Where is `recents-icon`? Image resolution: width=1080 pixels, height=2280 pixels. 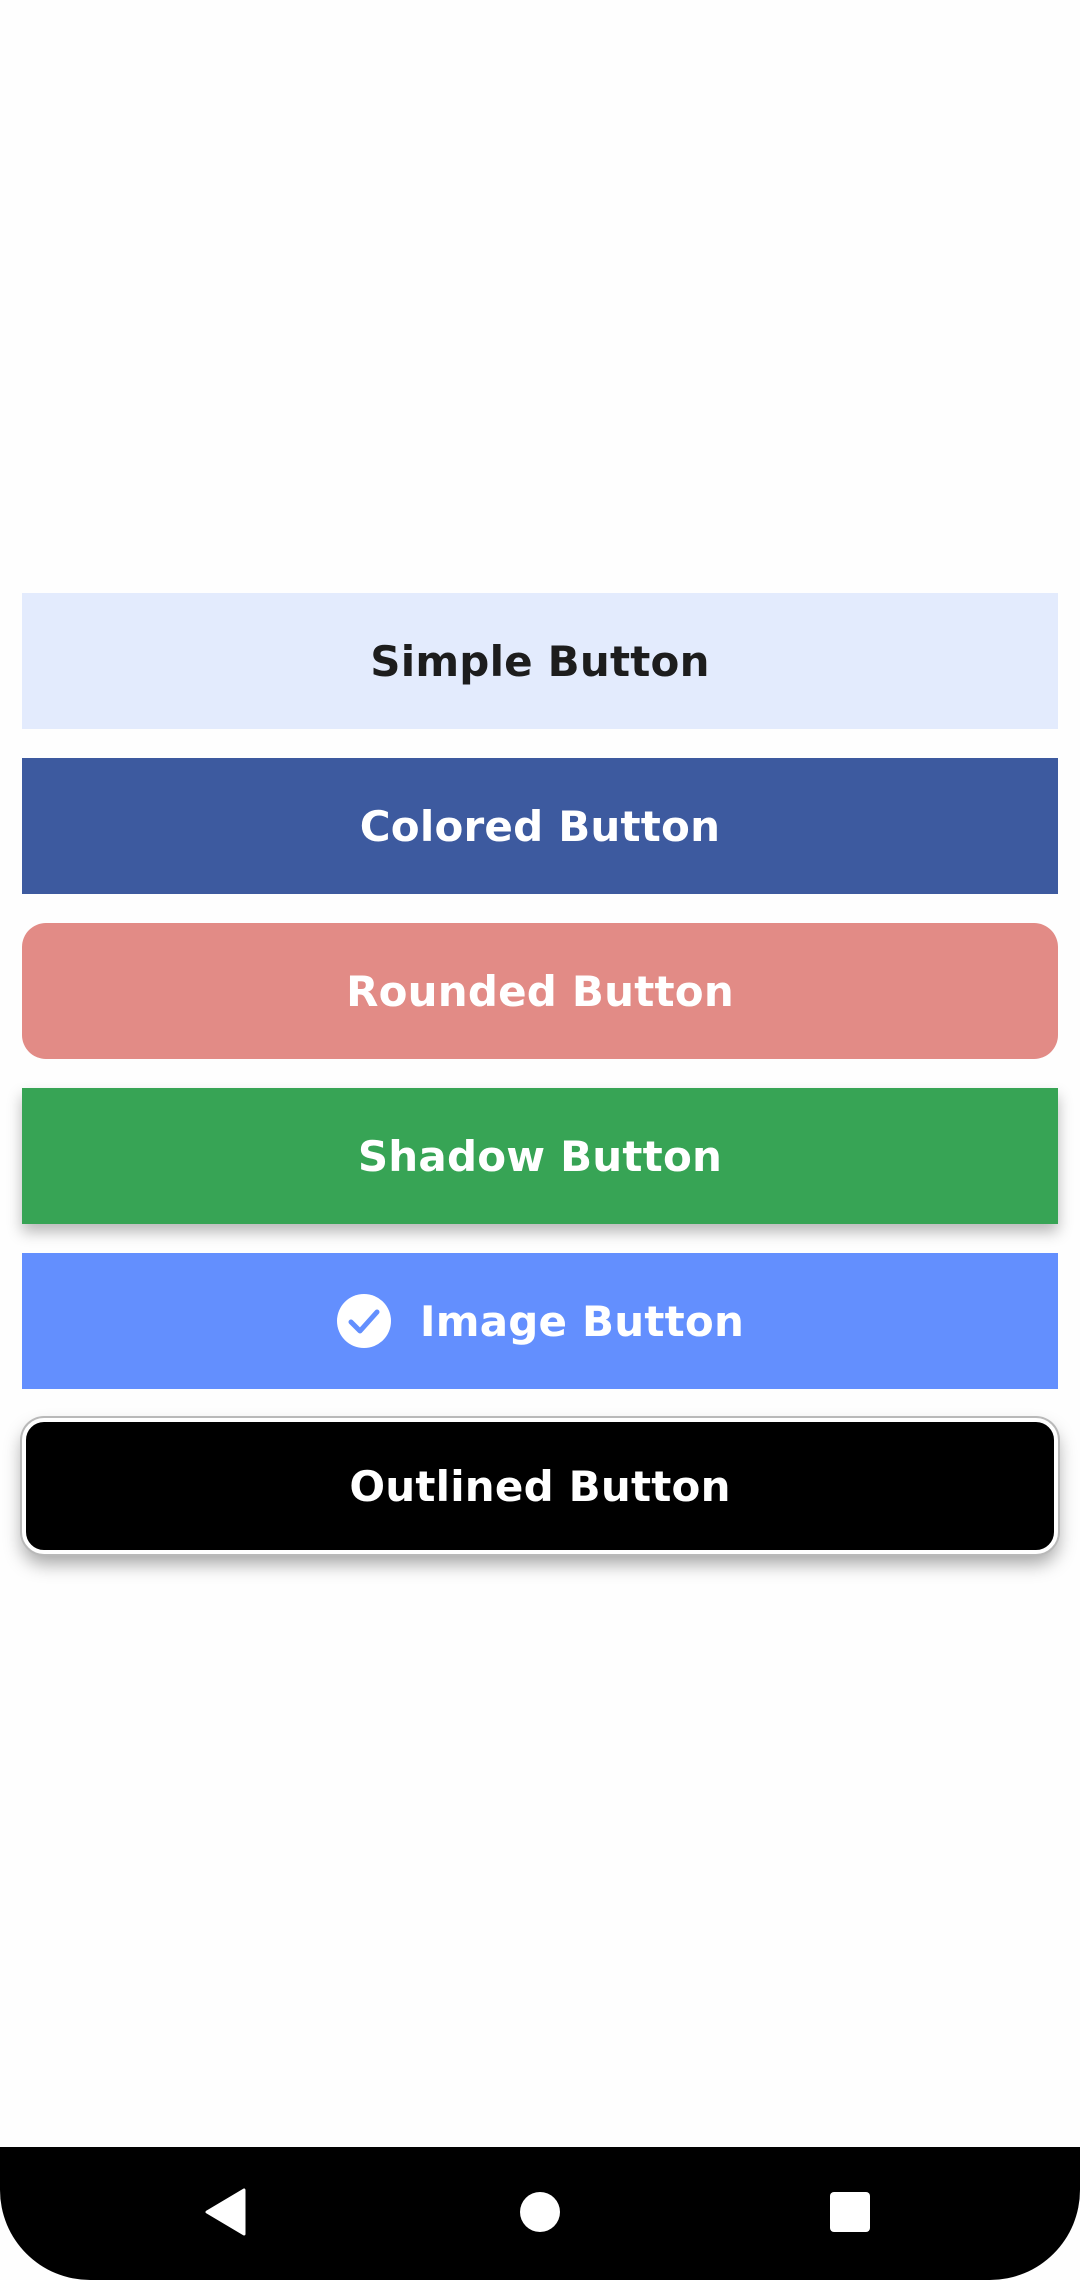
recents-icon is located at coordinates (850, 2214).